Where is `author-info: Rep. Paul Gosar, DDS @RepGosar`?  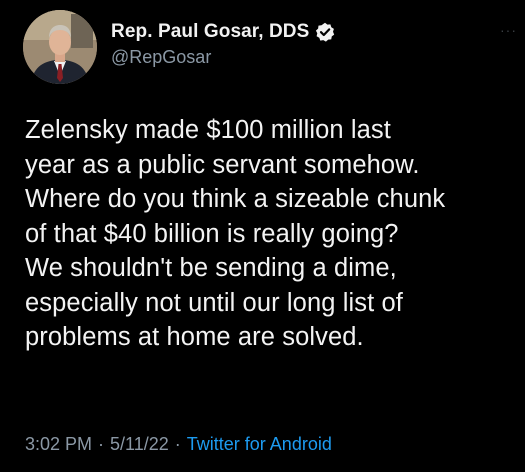
author-info: Rep. Paul Gosar, DDS @RepGosar is located at coordinates (223, 44).